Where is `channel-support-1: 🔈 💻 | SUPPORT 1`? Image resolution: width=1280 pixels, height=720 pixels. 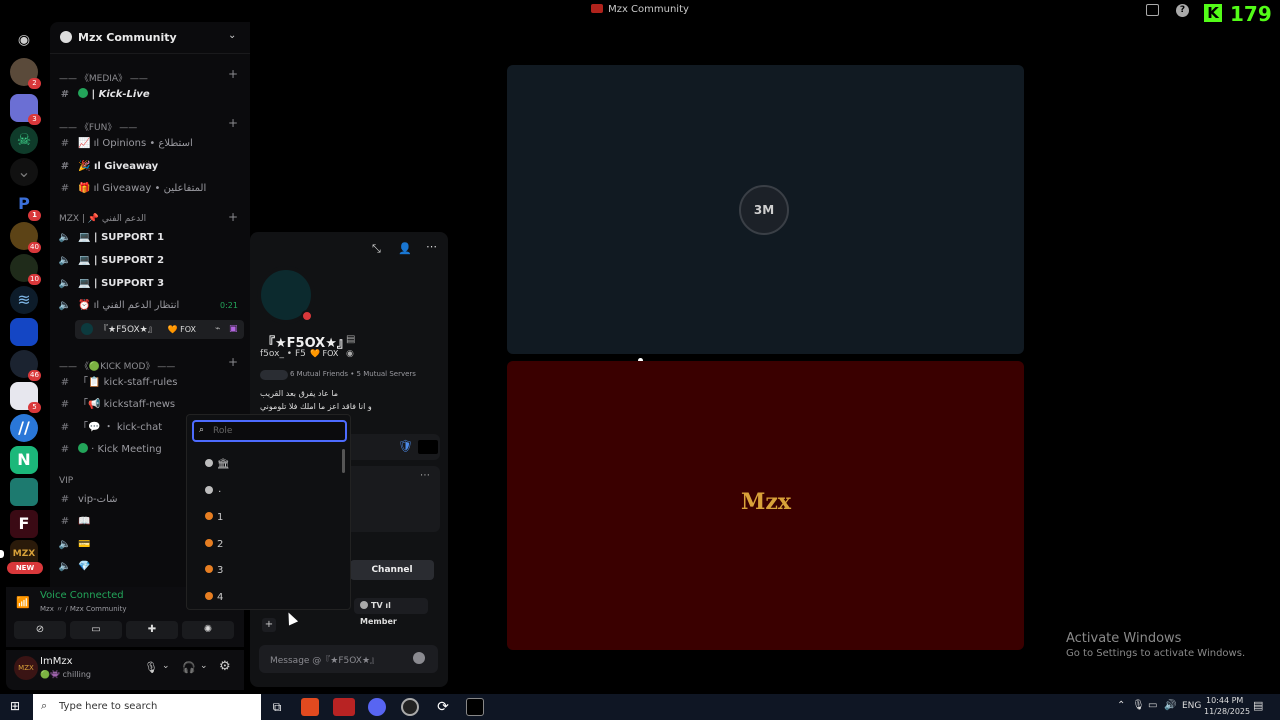
channel-support-1: 🔈 💻 | SUPPORT 1 is located at coordinates (151, 238).